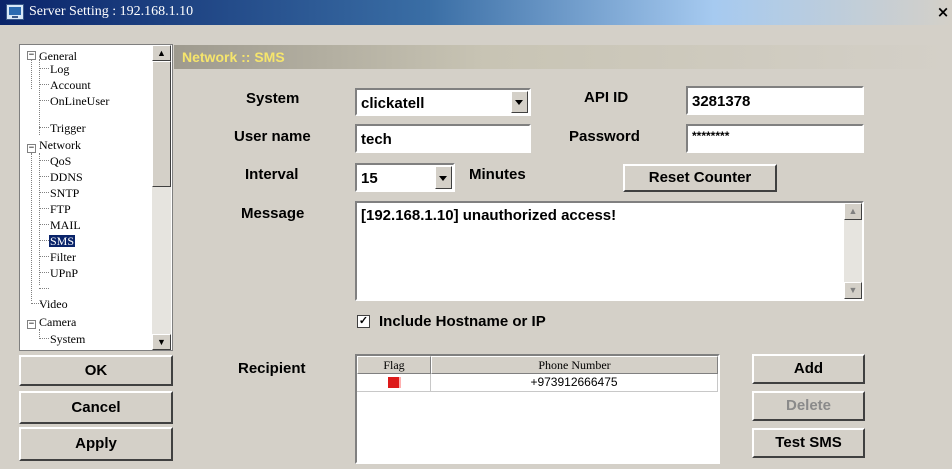  I want to click on tree-item-sms: SMS, so click(62, 241).